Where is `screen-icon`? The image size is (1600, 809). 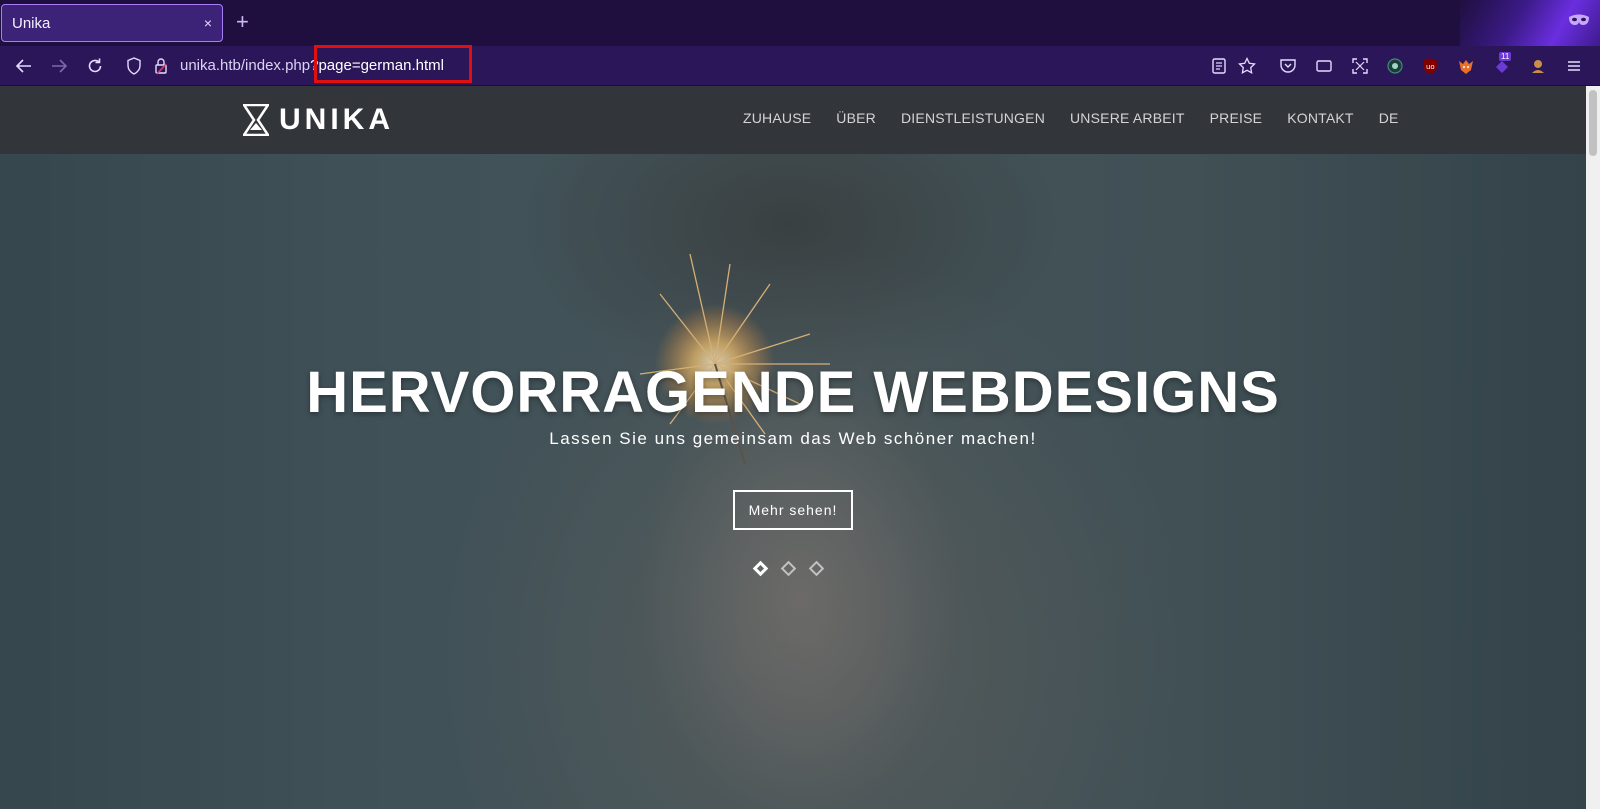 screen-icon is located at coordinates (1324, 66).